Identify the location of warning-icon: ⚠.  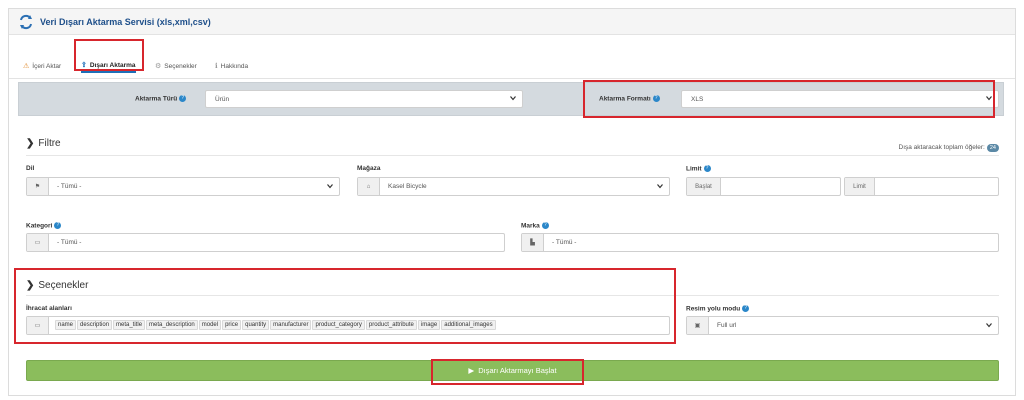
(26, 66).